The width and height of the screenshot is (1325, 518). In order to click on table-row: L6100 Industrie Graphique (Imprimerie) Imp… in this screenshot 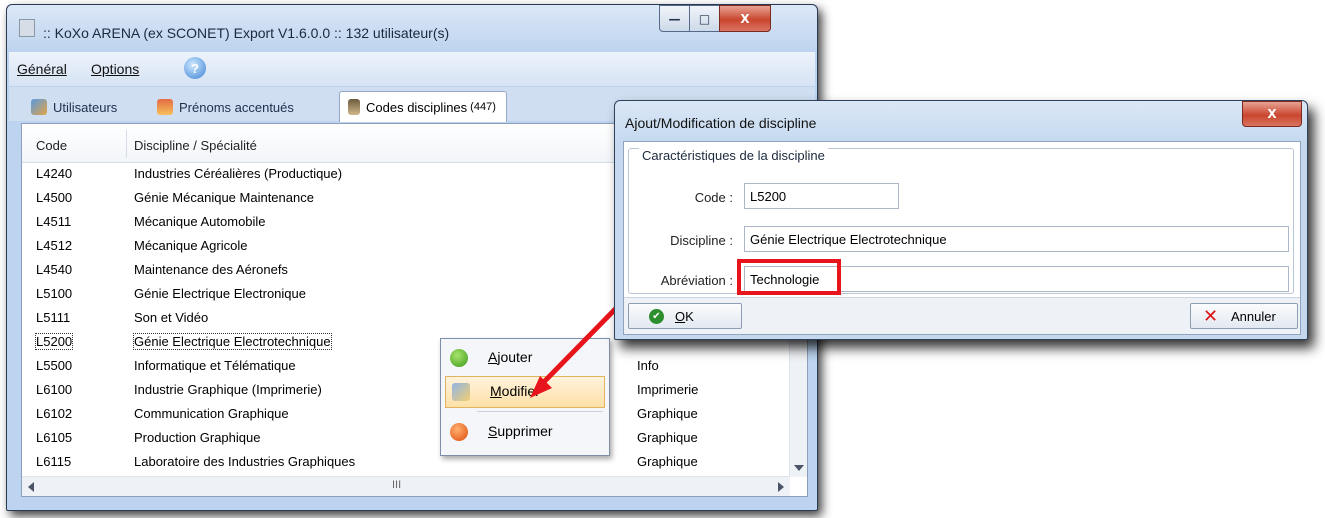, I will do `click(406, 390)`.